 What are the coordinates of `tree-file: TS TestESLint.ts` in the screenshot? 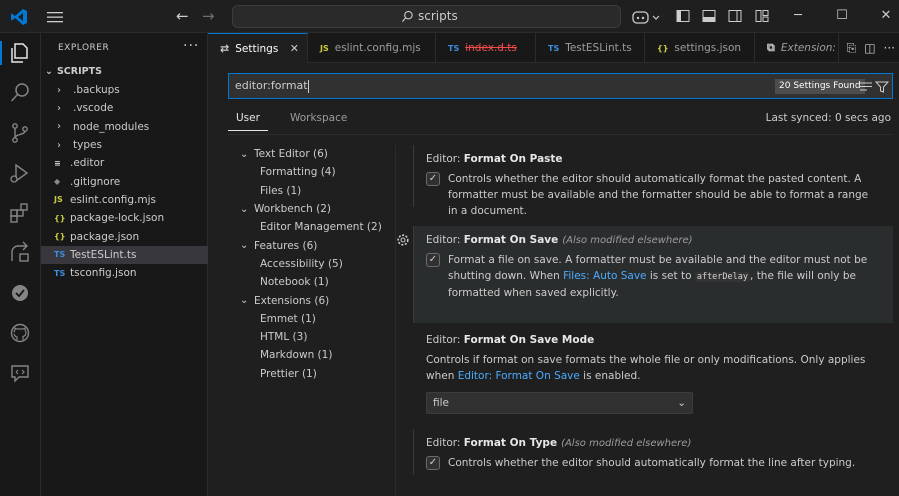 It's located at (124, 254).